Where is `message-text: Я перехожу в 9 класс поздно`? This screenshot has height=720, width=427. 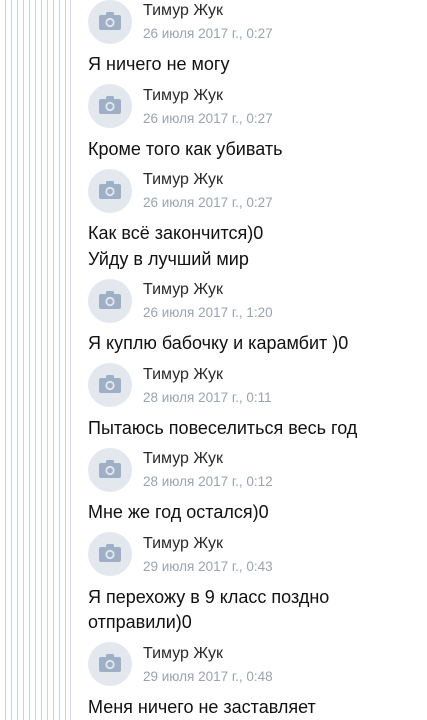
message-text: Я перехожу в 9 класс поздно is located at coordinates (209, 597).